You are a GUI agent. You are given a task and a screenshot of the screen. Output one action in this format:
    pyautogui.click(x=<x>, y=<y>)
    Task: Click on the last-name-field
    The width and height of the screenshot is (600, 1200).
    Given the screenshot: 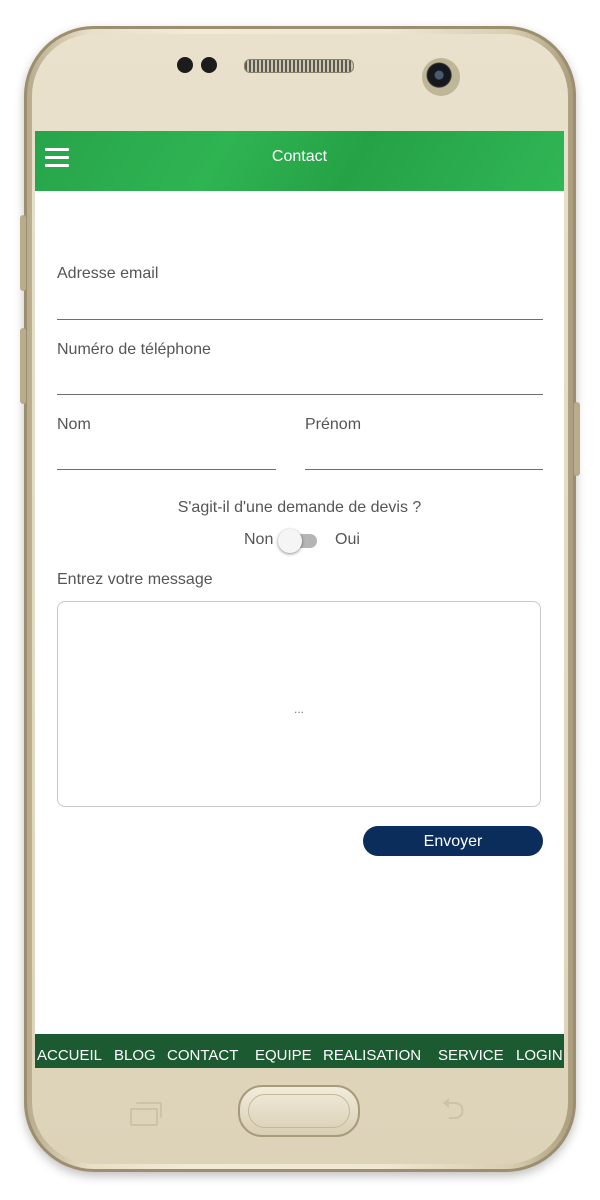 What is the action you would take?
    pyautogui.click(x=166, y=469)
    